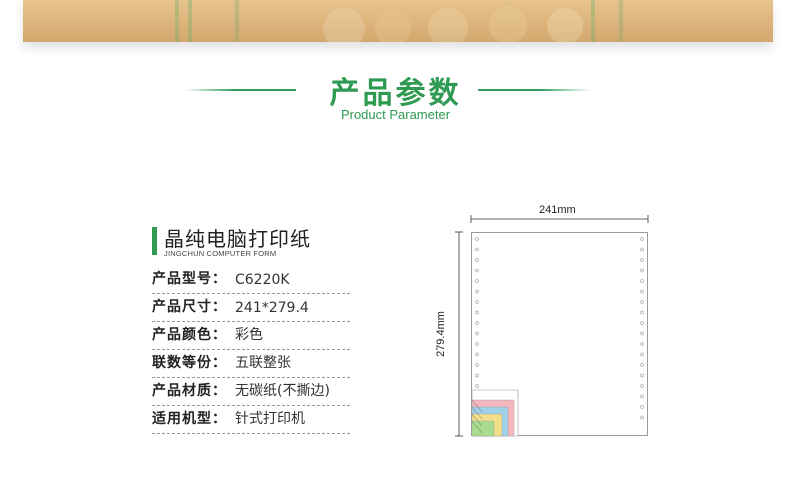  What do you see at coordinates (237, 239) in the screenshot?
I see `product-name: 晶纯电脑打印纸` at bounding box center [237, 239].